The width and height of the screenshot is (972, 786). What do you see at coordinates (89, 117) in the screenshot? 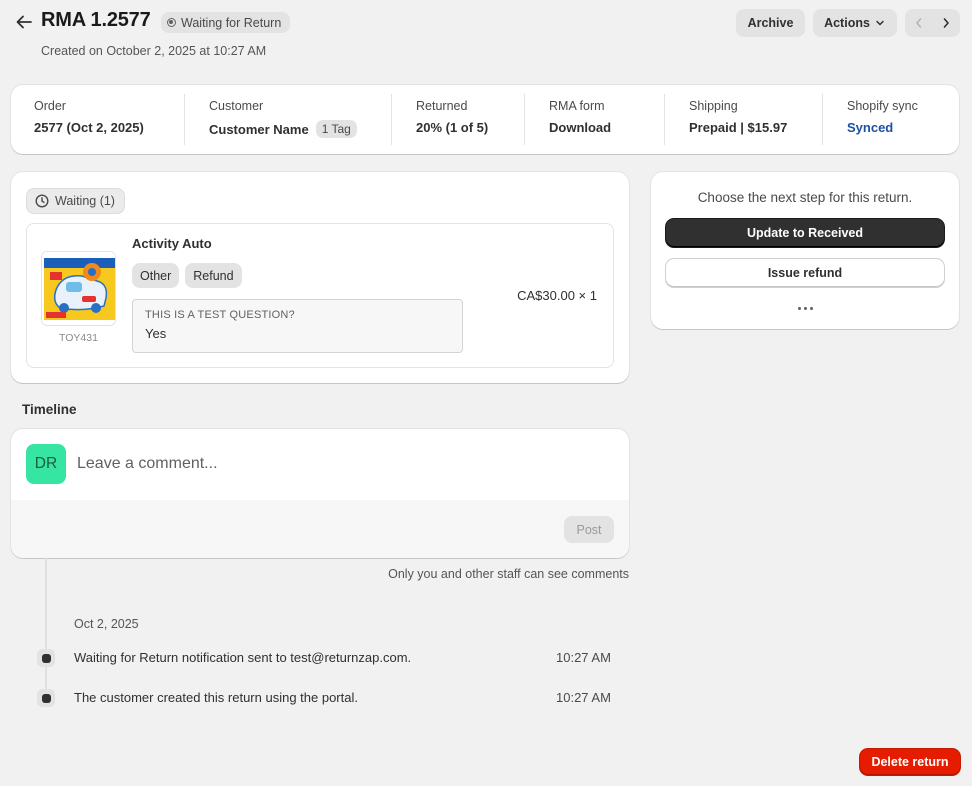
I see `summary-order: Order 2577 (Oct 2, 2025)` at bounding box center [89, 117].